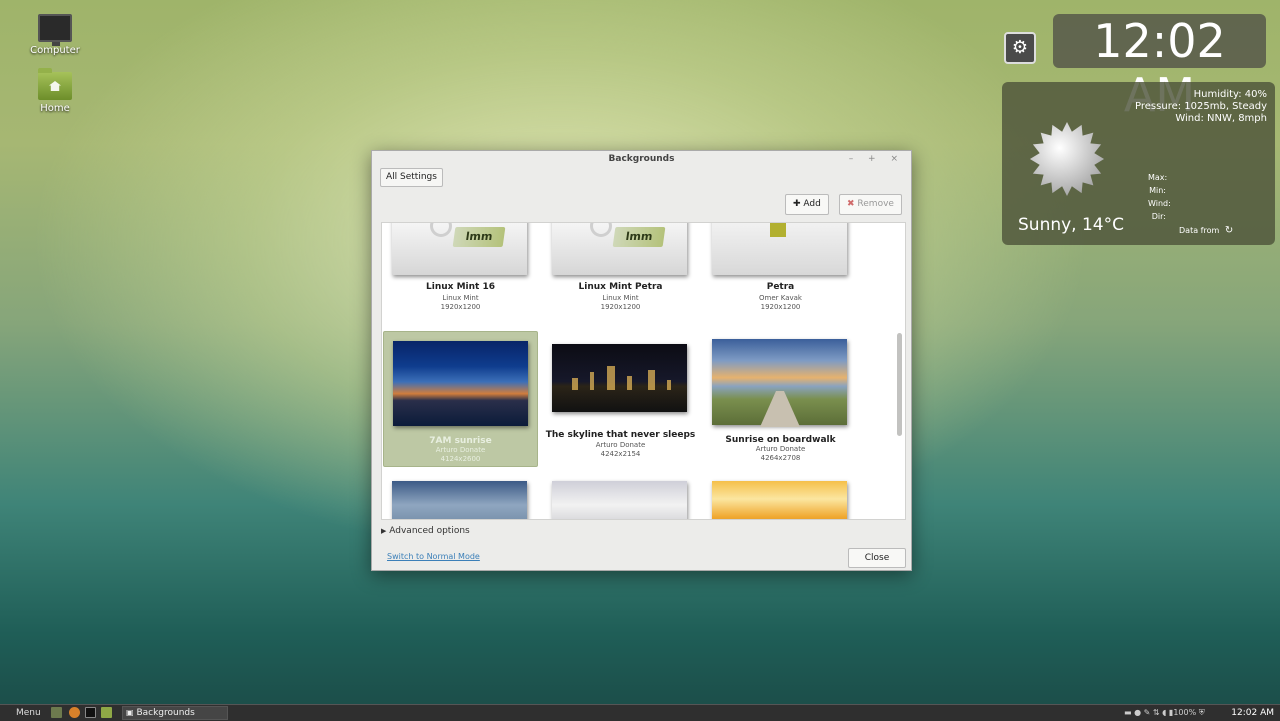 This screenshot has height=721, width=1280. Describe the element at coordinates (1147, 712) in the screenshot. I see `pen-icon: ✎` at that location.